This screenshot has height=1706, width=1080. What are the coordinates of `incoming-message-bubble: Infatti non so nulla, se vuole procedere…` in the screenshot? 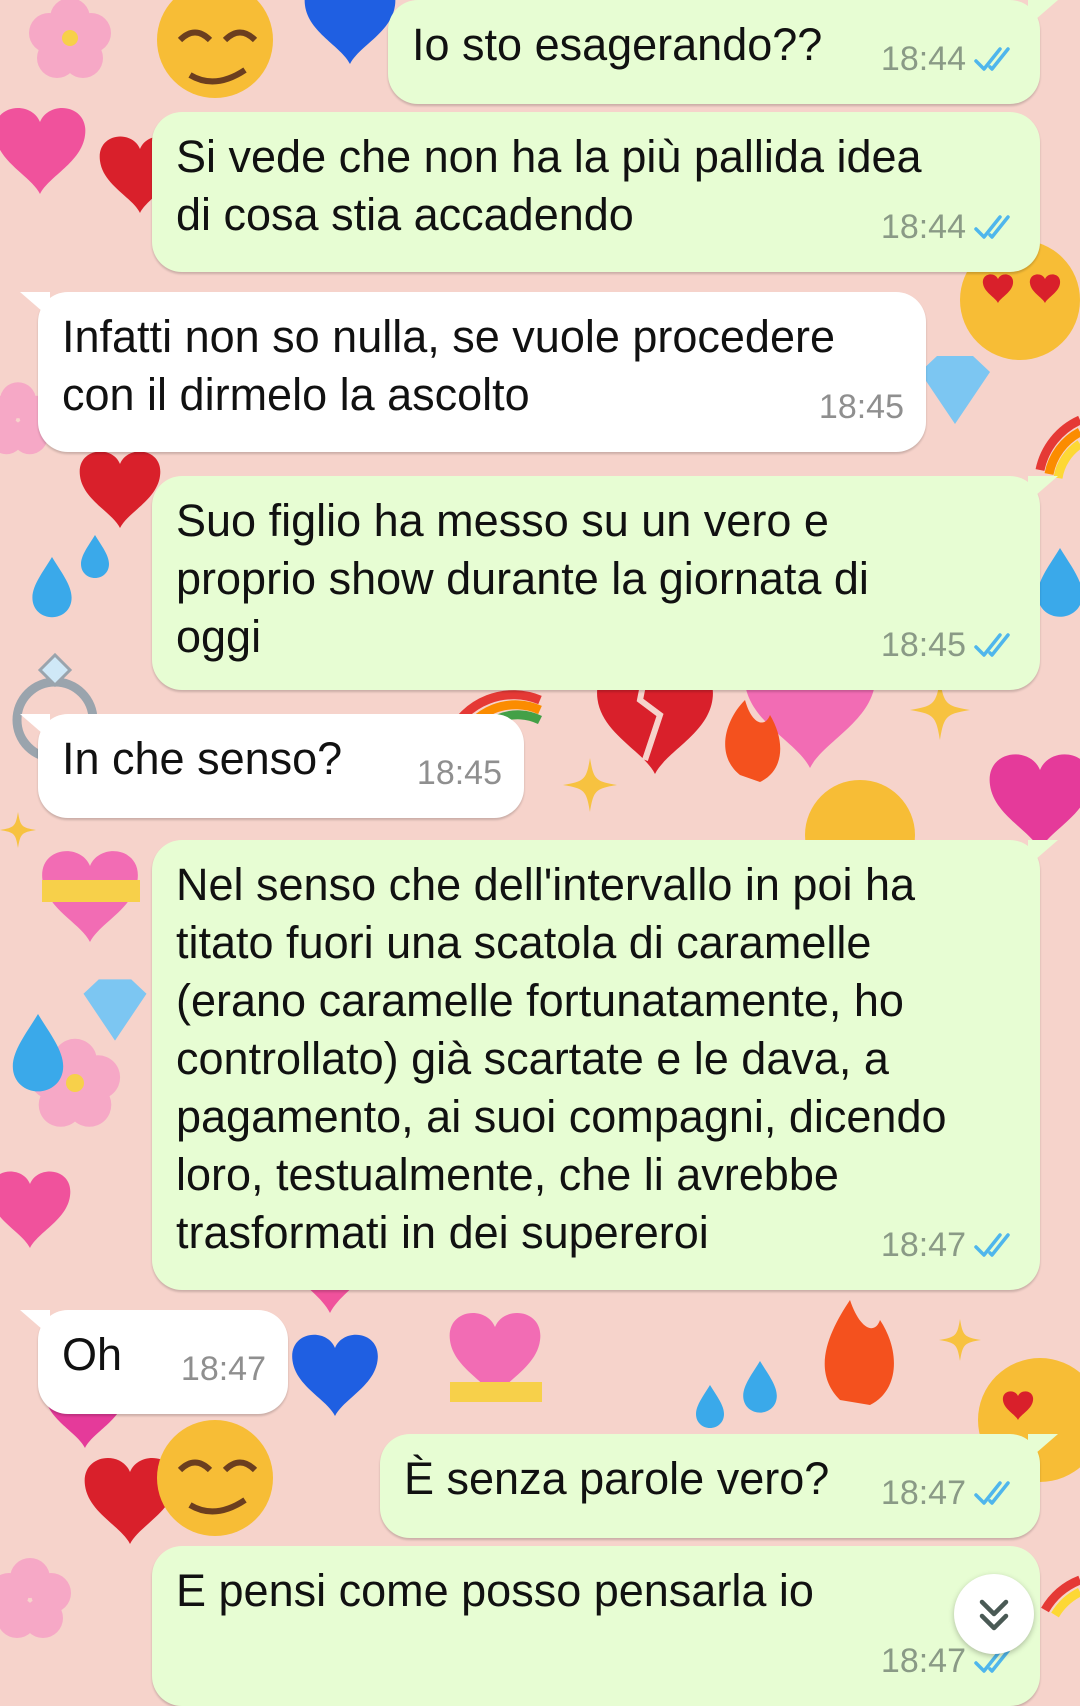 It's located at (473, 372).